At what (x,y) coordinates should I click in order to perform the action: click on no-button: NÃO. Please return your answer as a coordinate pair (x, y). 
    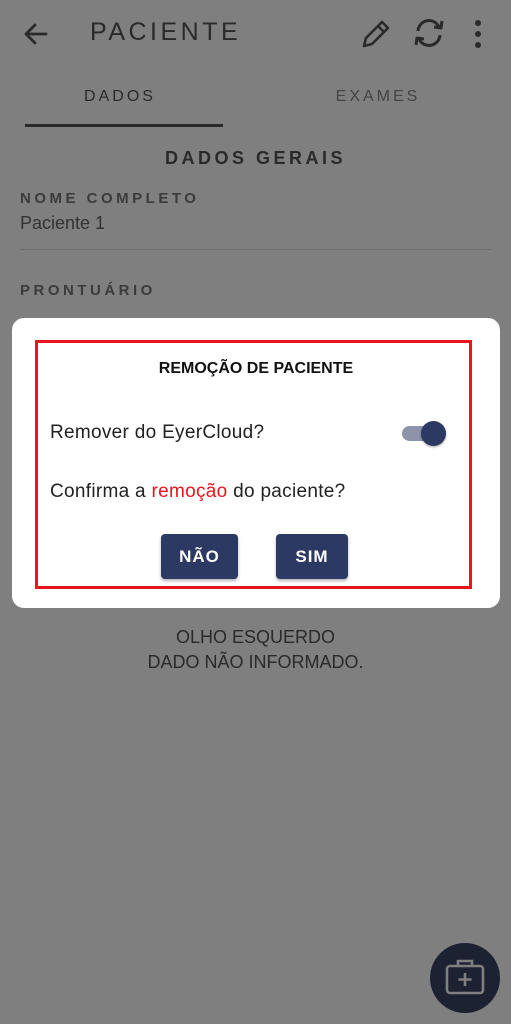
    Looking at the image, I should click on (199, 556).